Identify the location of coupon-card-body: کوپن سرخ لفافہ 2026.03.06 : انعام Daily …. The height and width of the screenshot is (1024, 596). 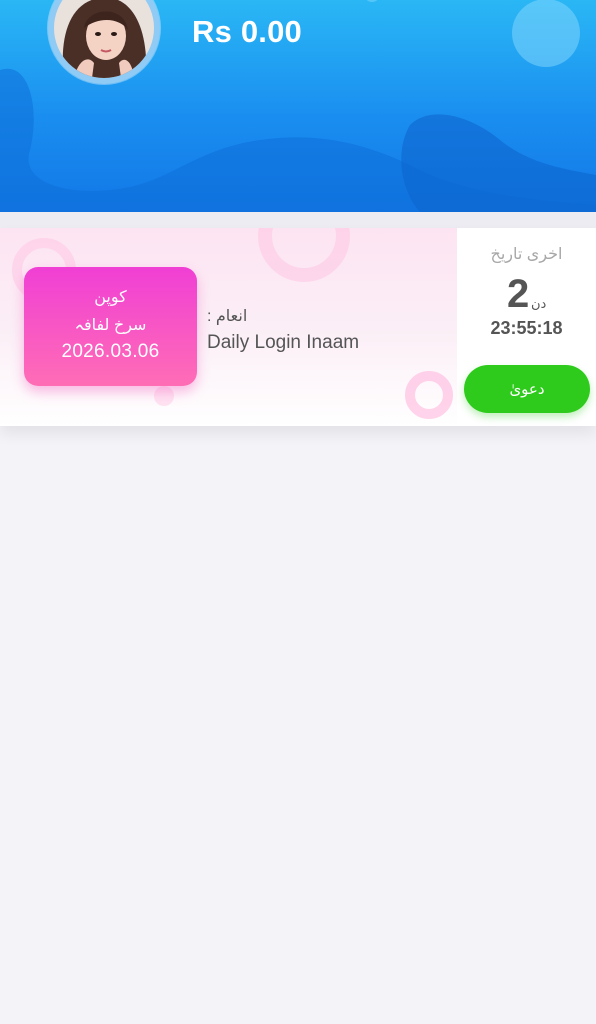
(228, 327).